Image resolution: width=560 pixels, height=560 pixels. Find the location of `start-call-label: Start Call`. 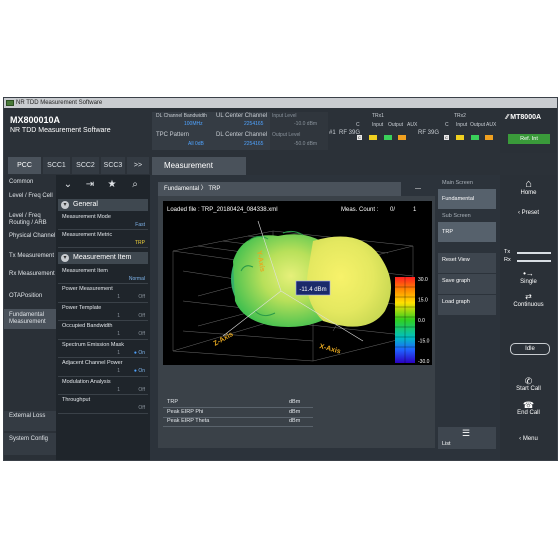

start-call-label: Start Call is located at coordinates (528, 389).